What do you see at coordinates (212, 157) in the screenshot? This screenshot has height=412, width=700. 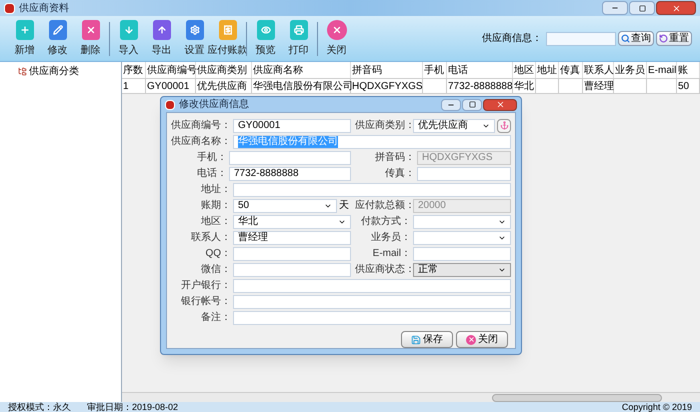 I see `field-label: 手机：` at bounding box center [212, 157].